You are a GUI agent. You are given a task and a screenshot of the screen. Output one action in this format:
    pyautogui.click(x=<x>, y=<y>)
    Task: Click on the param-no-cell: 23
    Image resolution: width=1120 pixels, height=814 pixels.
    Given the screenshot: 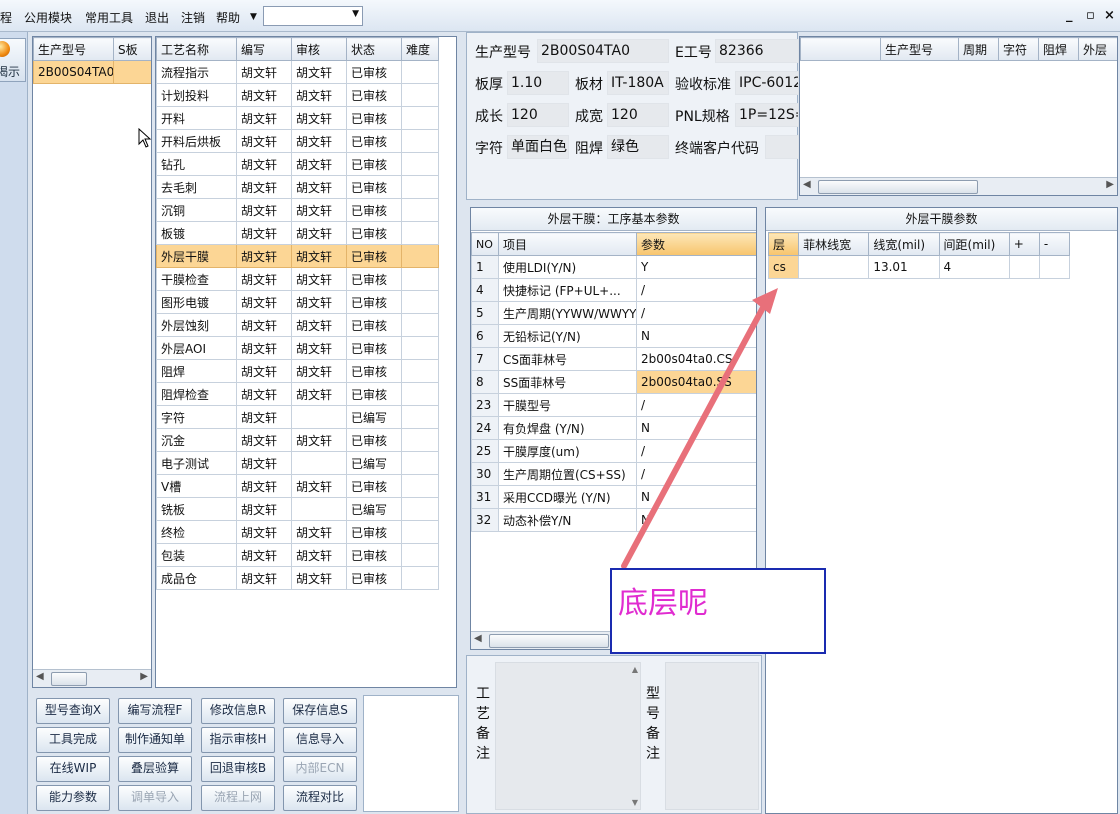 What is the action you would take?
    pyautogui.click(x=485, y=405)
    